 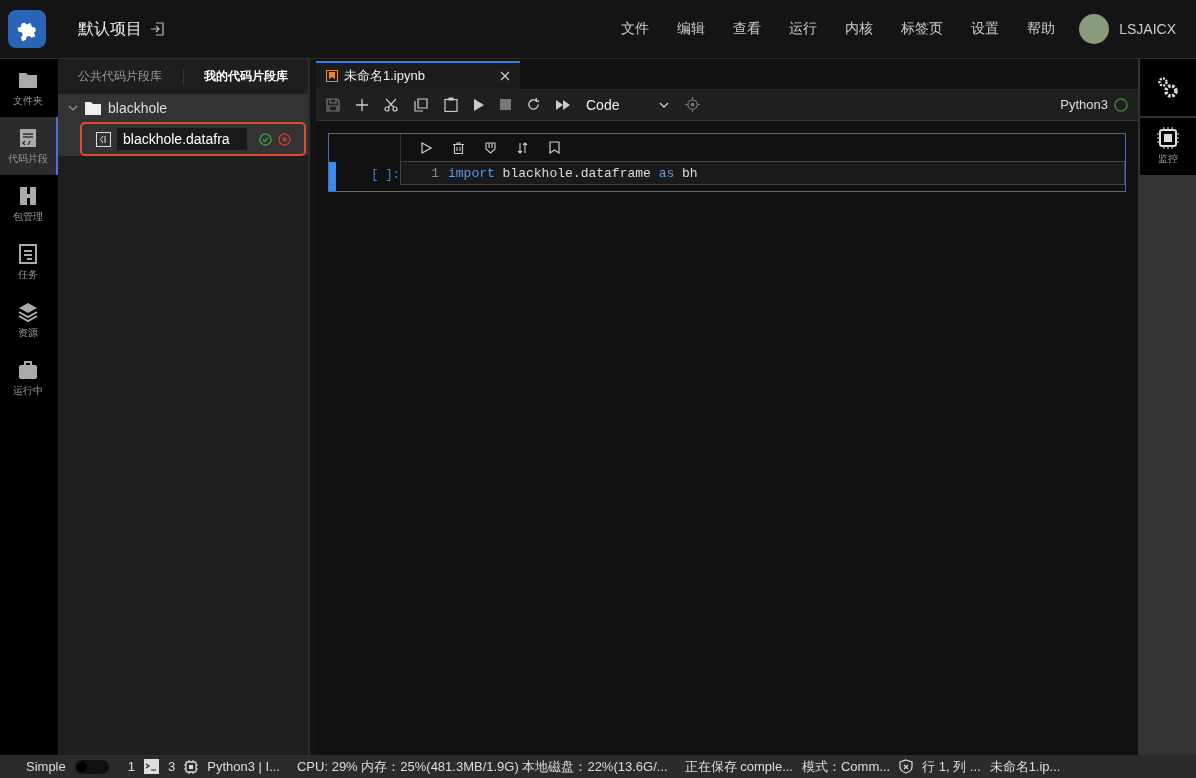 I want to click on menu-item: 设置, so click(x=985, y=29).